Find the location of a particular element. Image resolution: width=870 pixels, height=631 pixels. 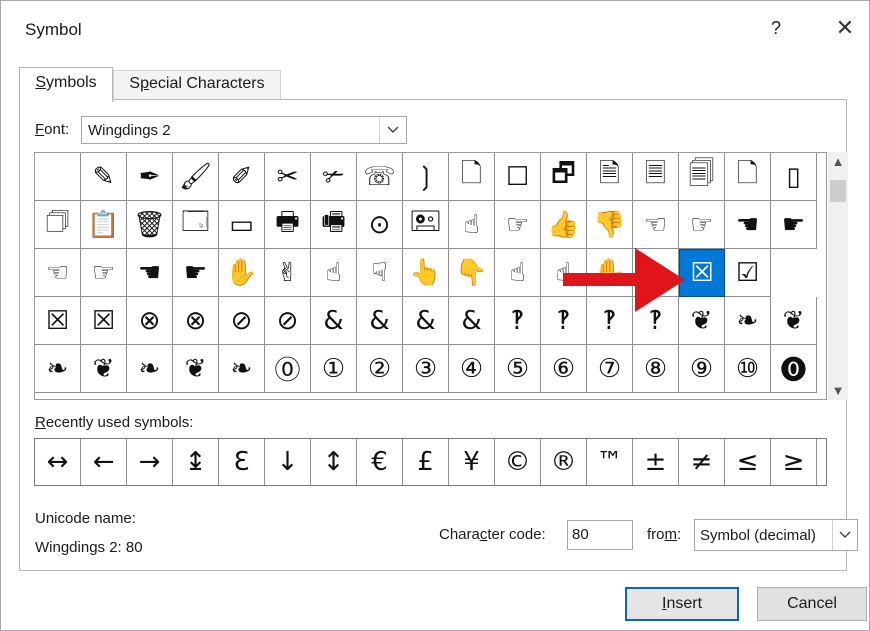

symbol-cell: 🗗 is located at coordinates (564, 177).